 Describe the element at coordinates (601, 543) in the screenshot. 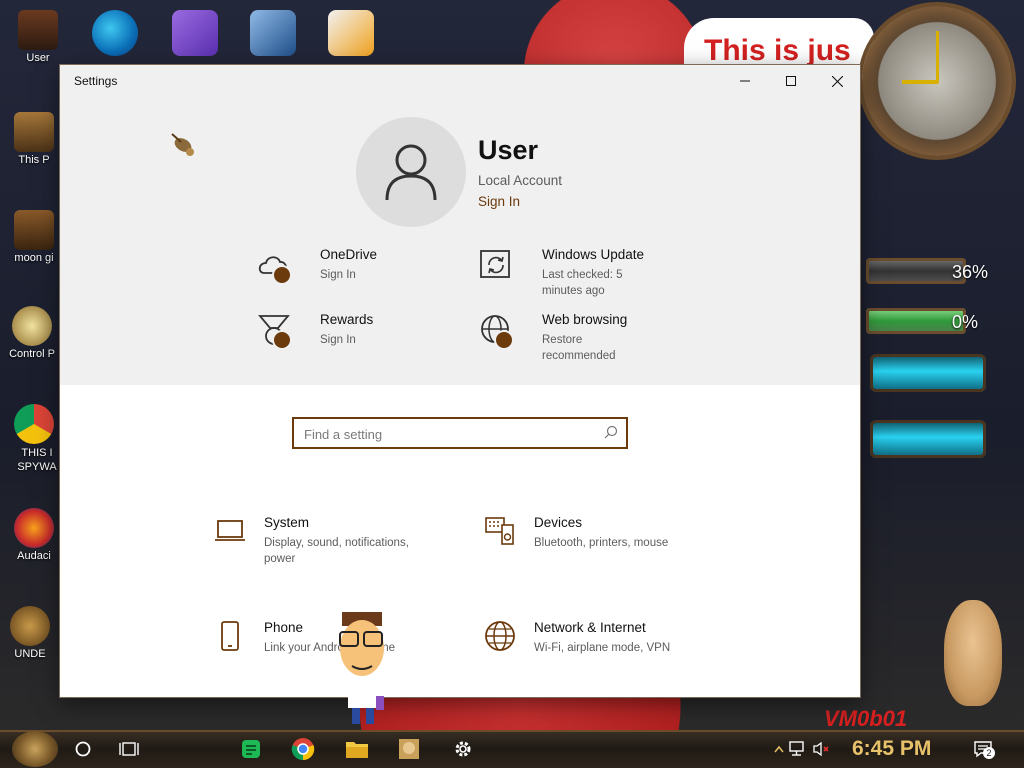

I see `category-subtitle: Bluetooth, printers, mouse` at that location.